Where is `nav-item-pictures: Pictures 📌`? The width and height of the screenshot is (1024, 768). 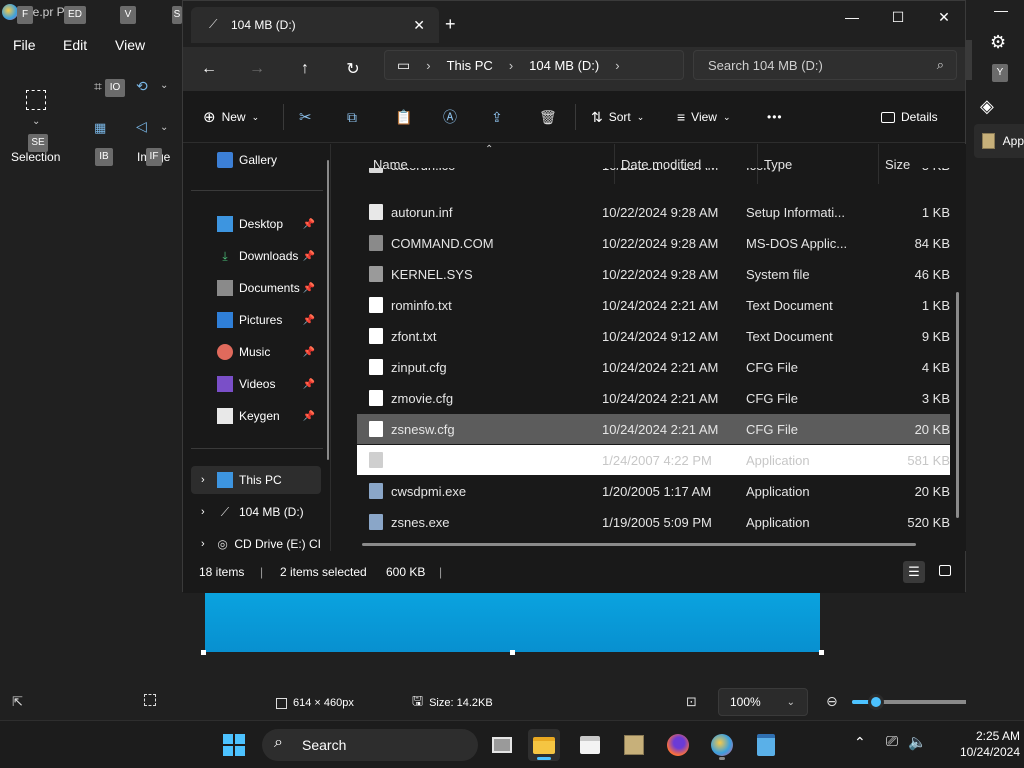
nav-item-pictures: Pictures 📌 is located at coordinates (256, 320).